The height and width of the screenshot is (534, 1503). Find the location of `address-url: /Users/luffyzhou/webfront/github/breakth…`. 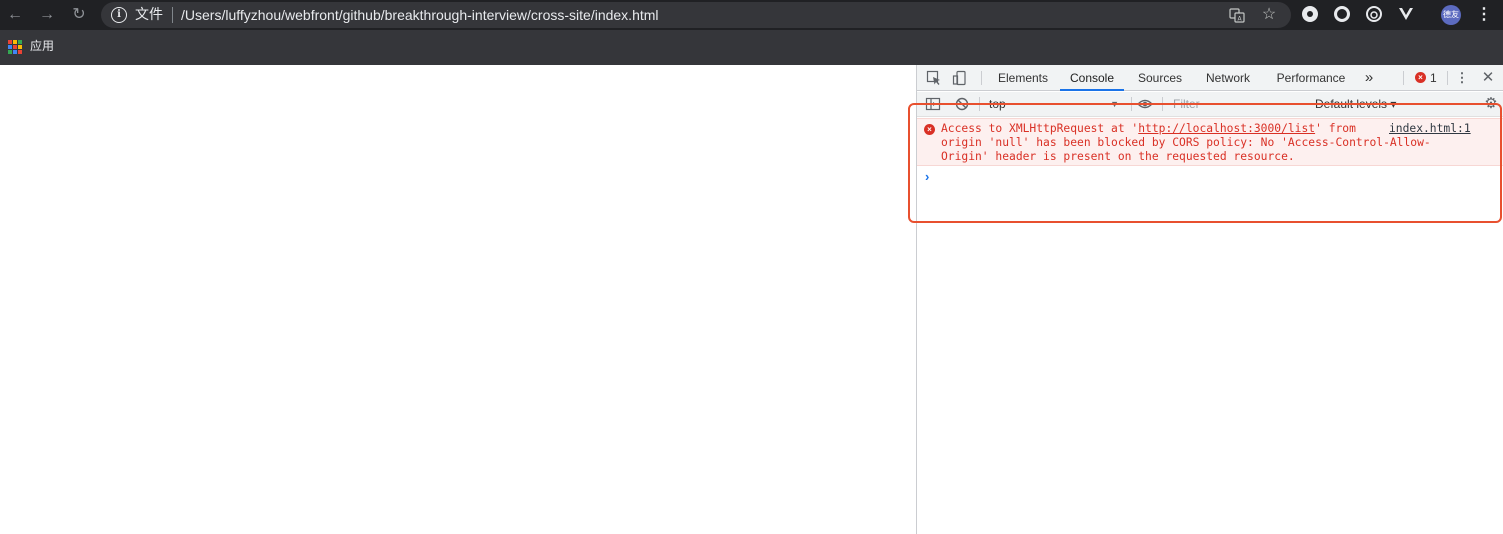

address-url: /Users/luffyzhou/webfront/github/breakth… is located at coordinates (420, 15).